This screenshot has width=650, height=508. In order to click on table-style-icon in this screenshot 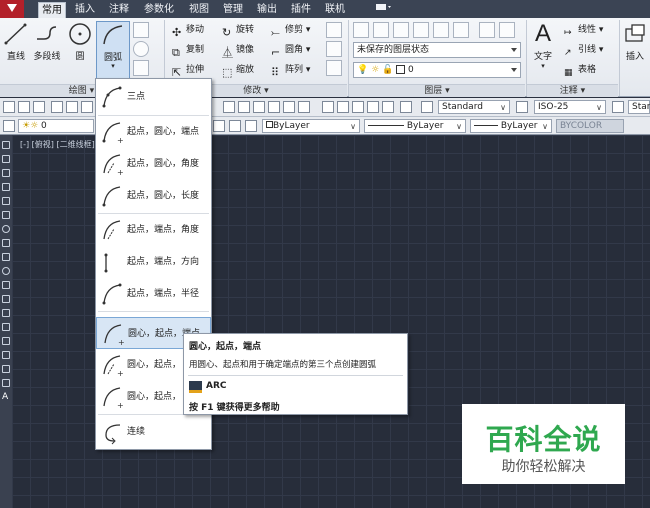, I will do `click(618, 107)`.